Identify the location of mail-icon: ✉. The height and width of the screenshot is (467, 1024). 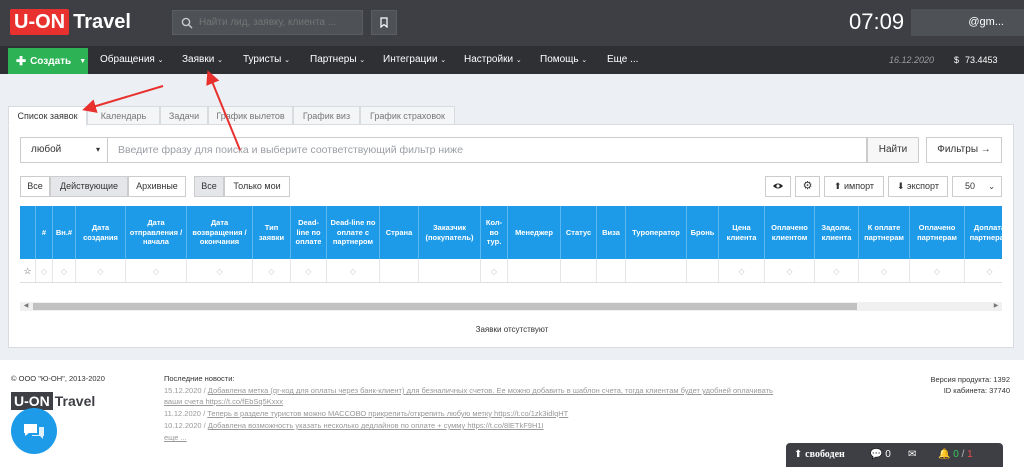
(912, 455).